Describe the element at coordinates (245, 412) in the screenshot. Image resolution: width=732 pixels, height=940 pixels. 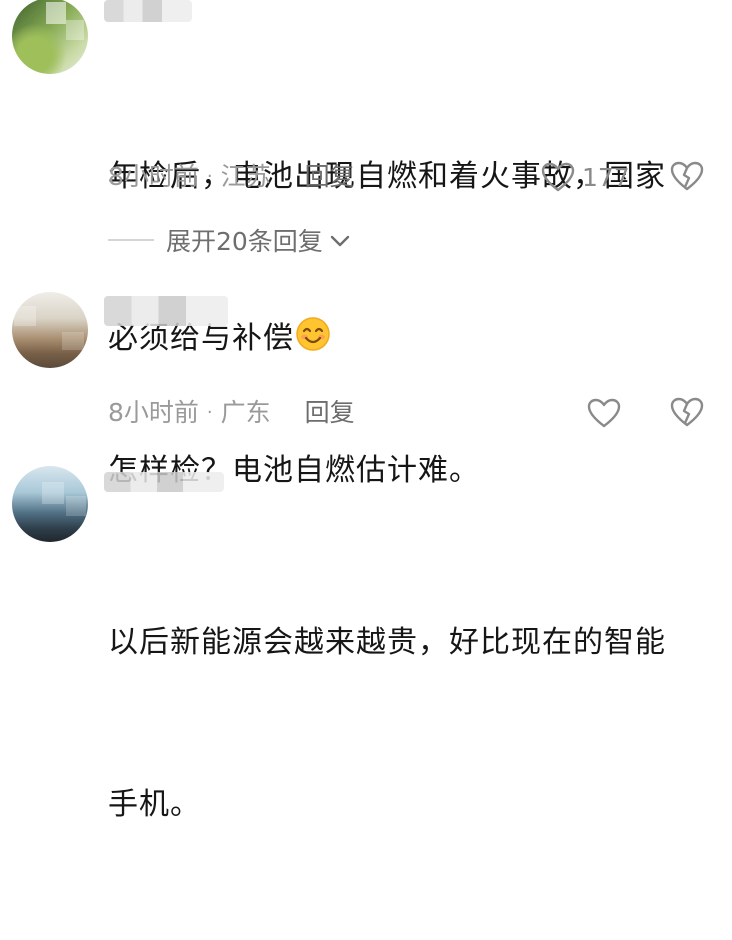
I see `comment-location: 广东` at that location.